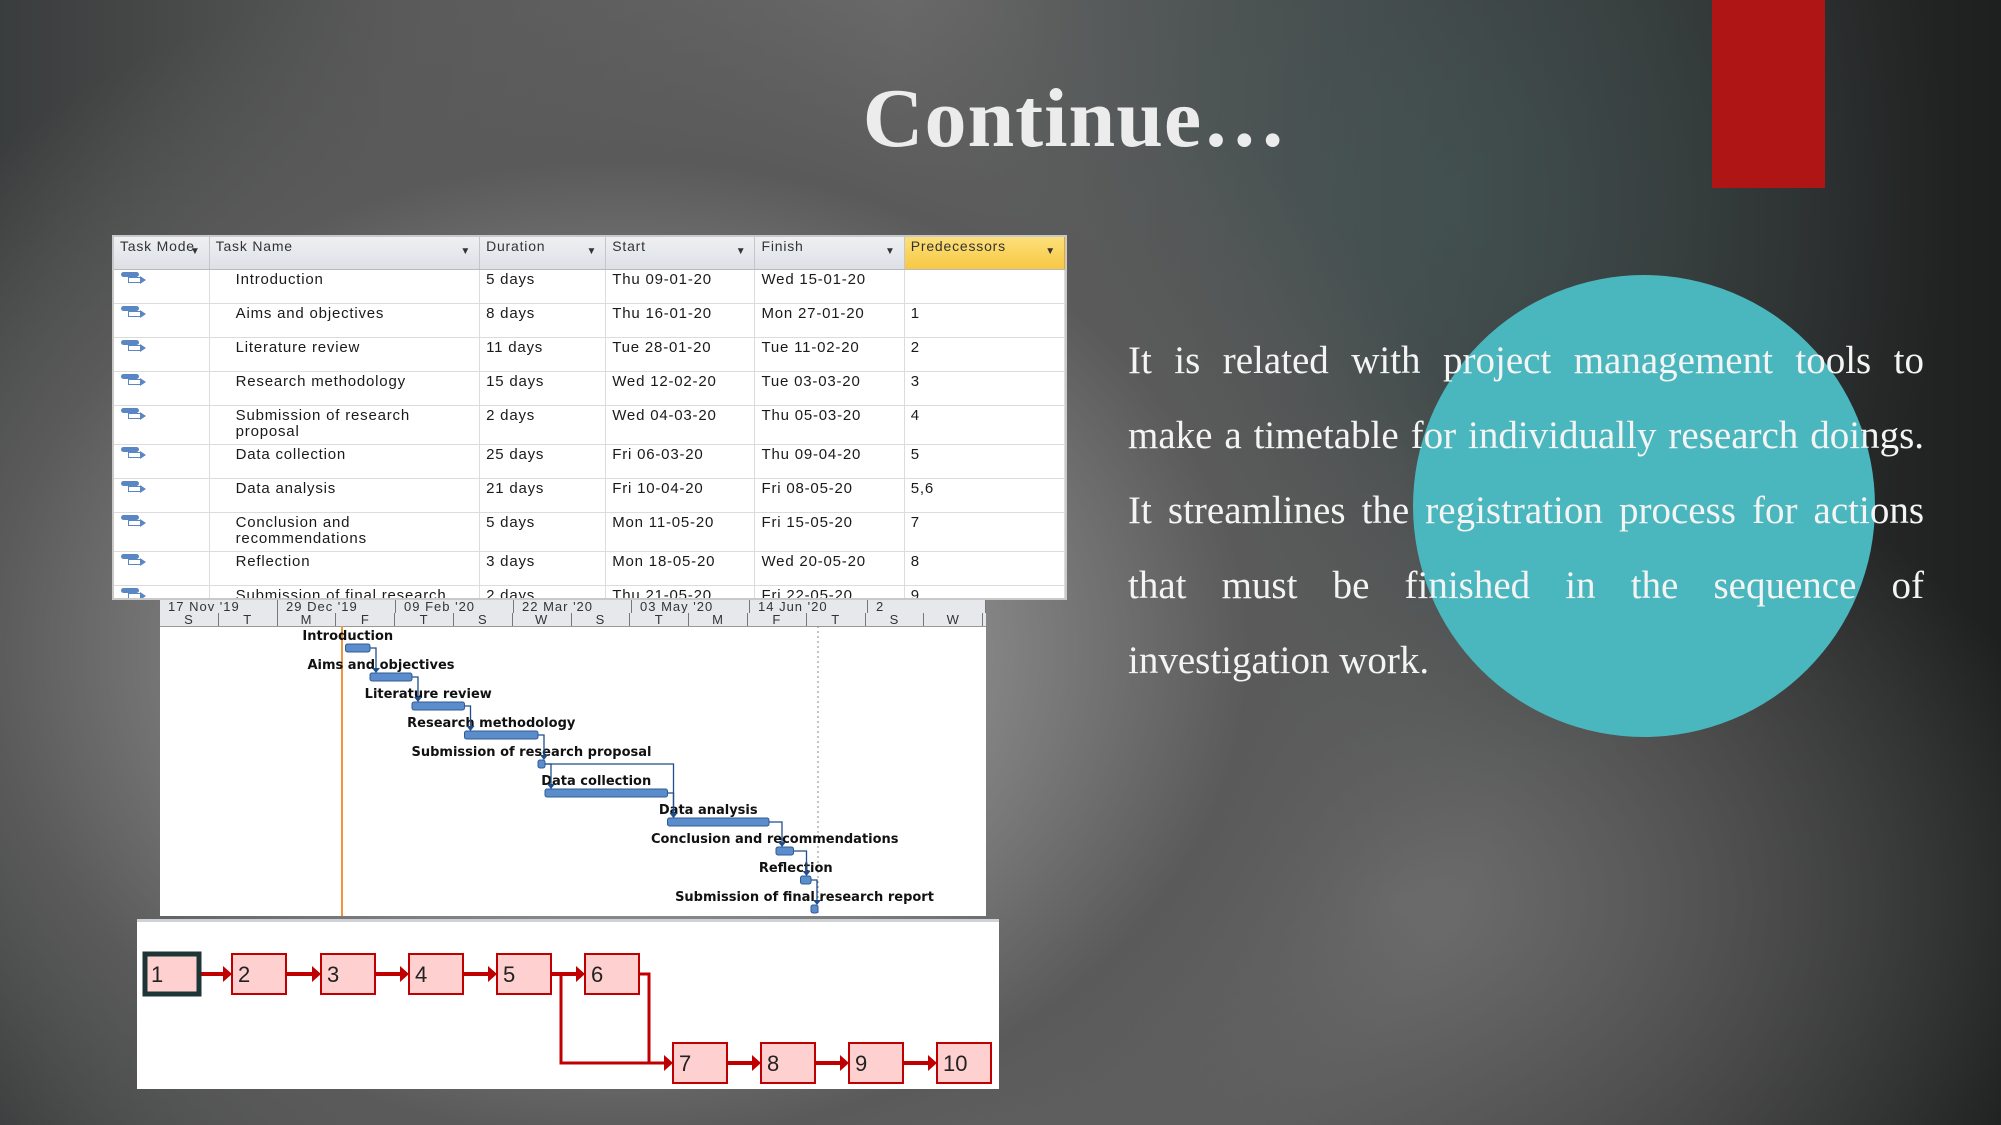 This screenshot has height=1125, width=2001. I want to click on task-name-cell: Submission of final research report, so click(345, 591).